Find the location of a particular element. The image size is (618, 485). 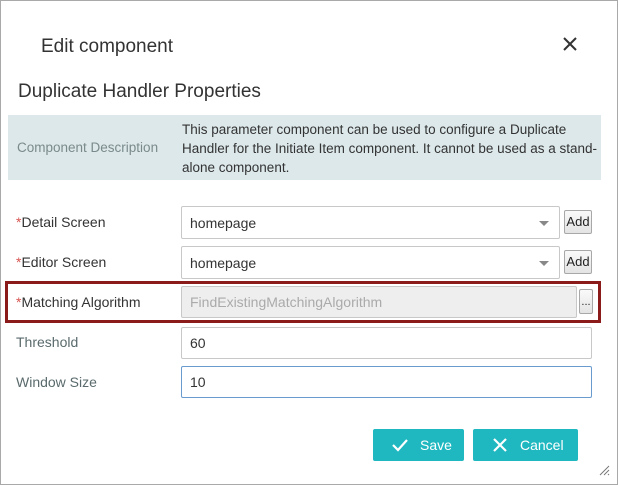

editor-screen-select: homepage is located at coordinates (370, 262).